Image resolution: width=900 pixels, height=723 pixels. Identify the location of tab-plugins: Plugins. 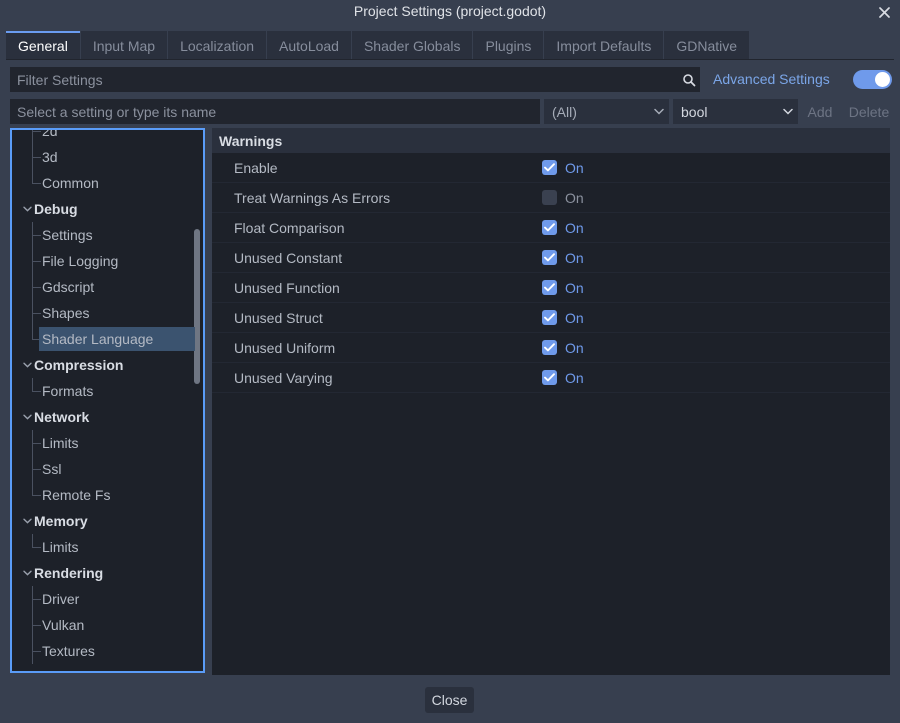
(509, 45).